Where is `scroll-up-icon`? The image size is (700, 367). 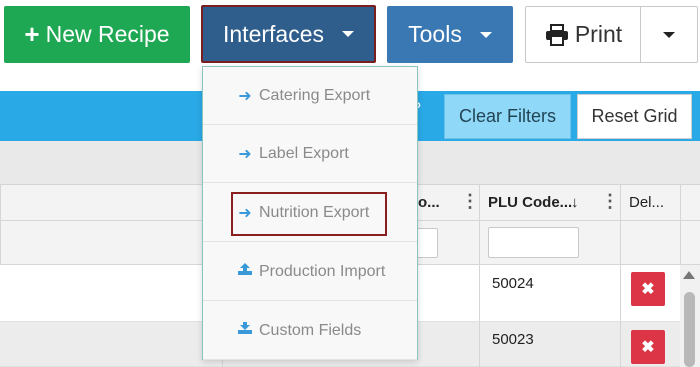 scroll-up-icon is located at coordinates (689, 275).